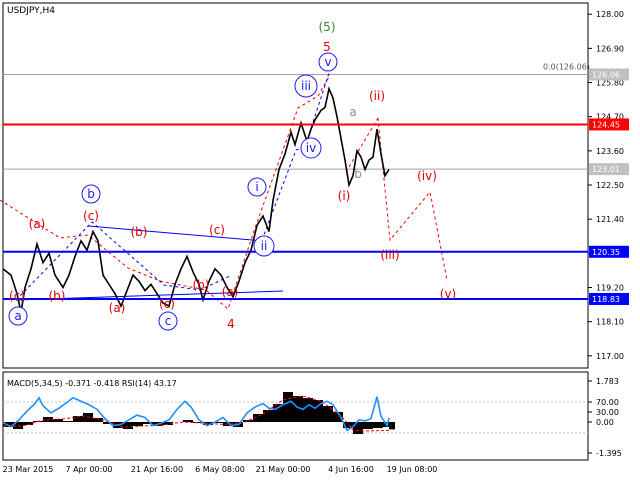  Describe the element at coordinates (168, 321) in the screenshot. I see `wave-label: c` at that location.